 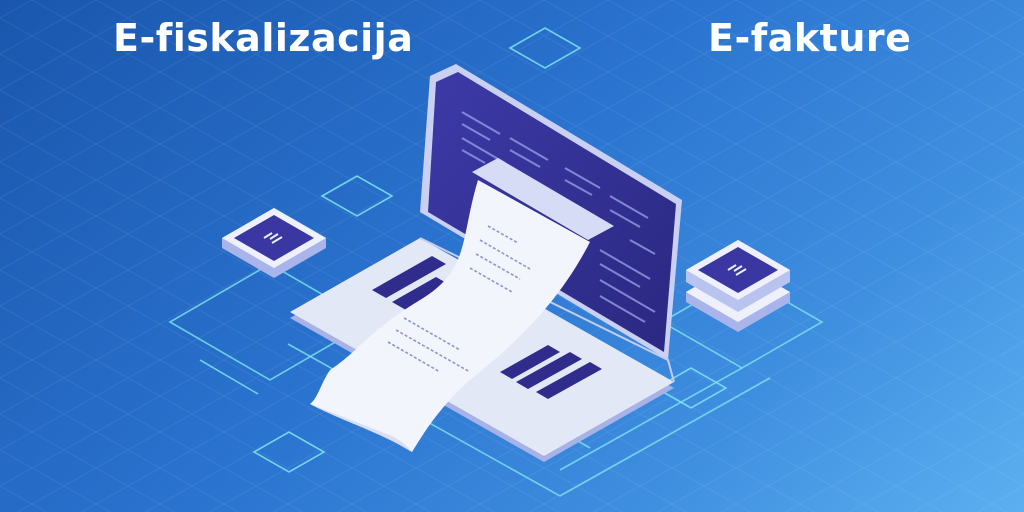 What do you see at coordinates (810, 38) in the screenshot?
I see `heading-e-fakture: E-fakture` at bounding box center [810, 38].